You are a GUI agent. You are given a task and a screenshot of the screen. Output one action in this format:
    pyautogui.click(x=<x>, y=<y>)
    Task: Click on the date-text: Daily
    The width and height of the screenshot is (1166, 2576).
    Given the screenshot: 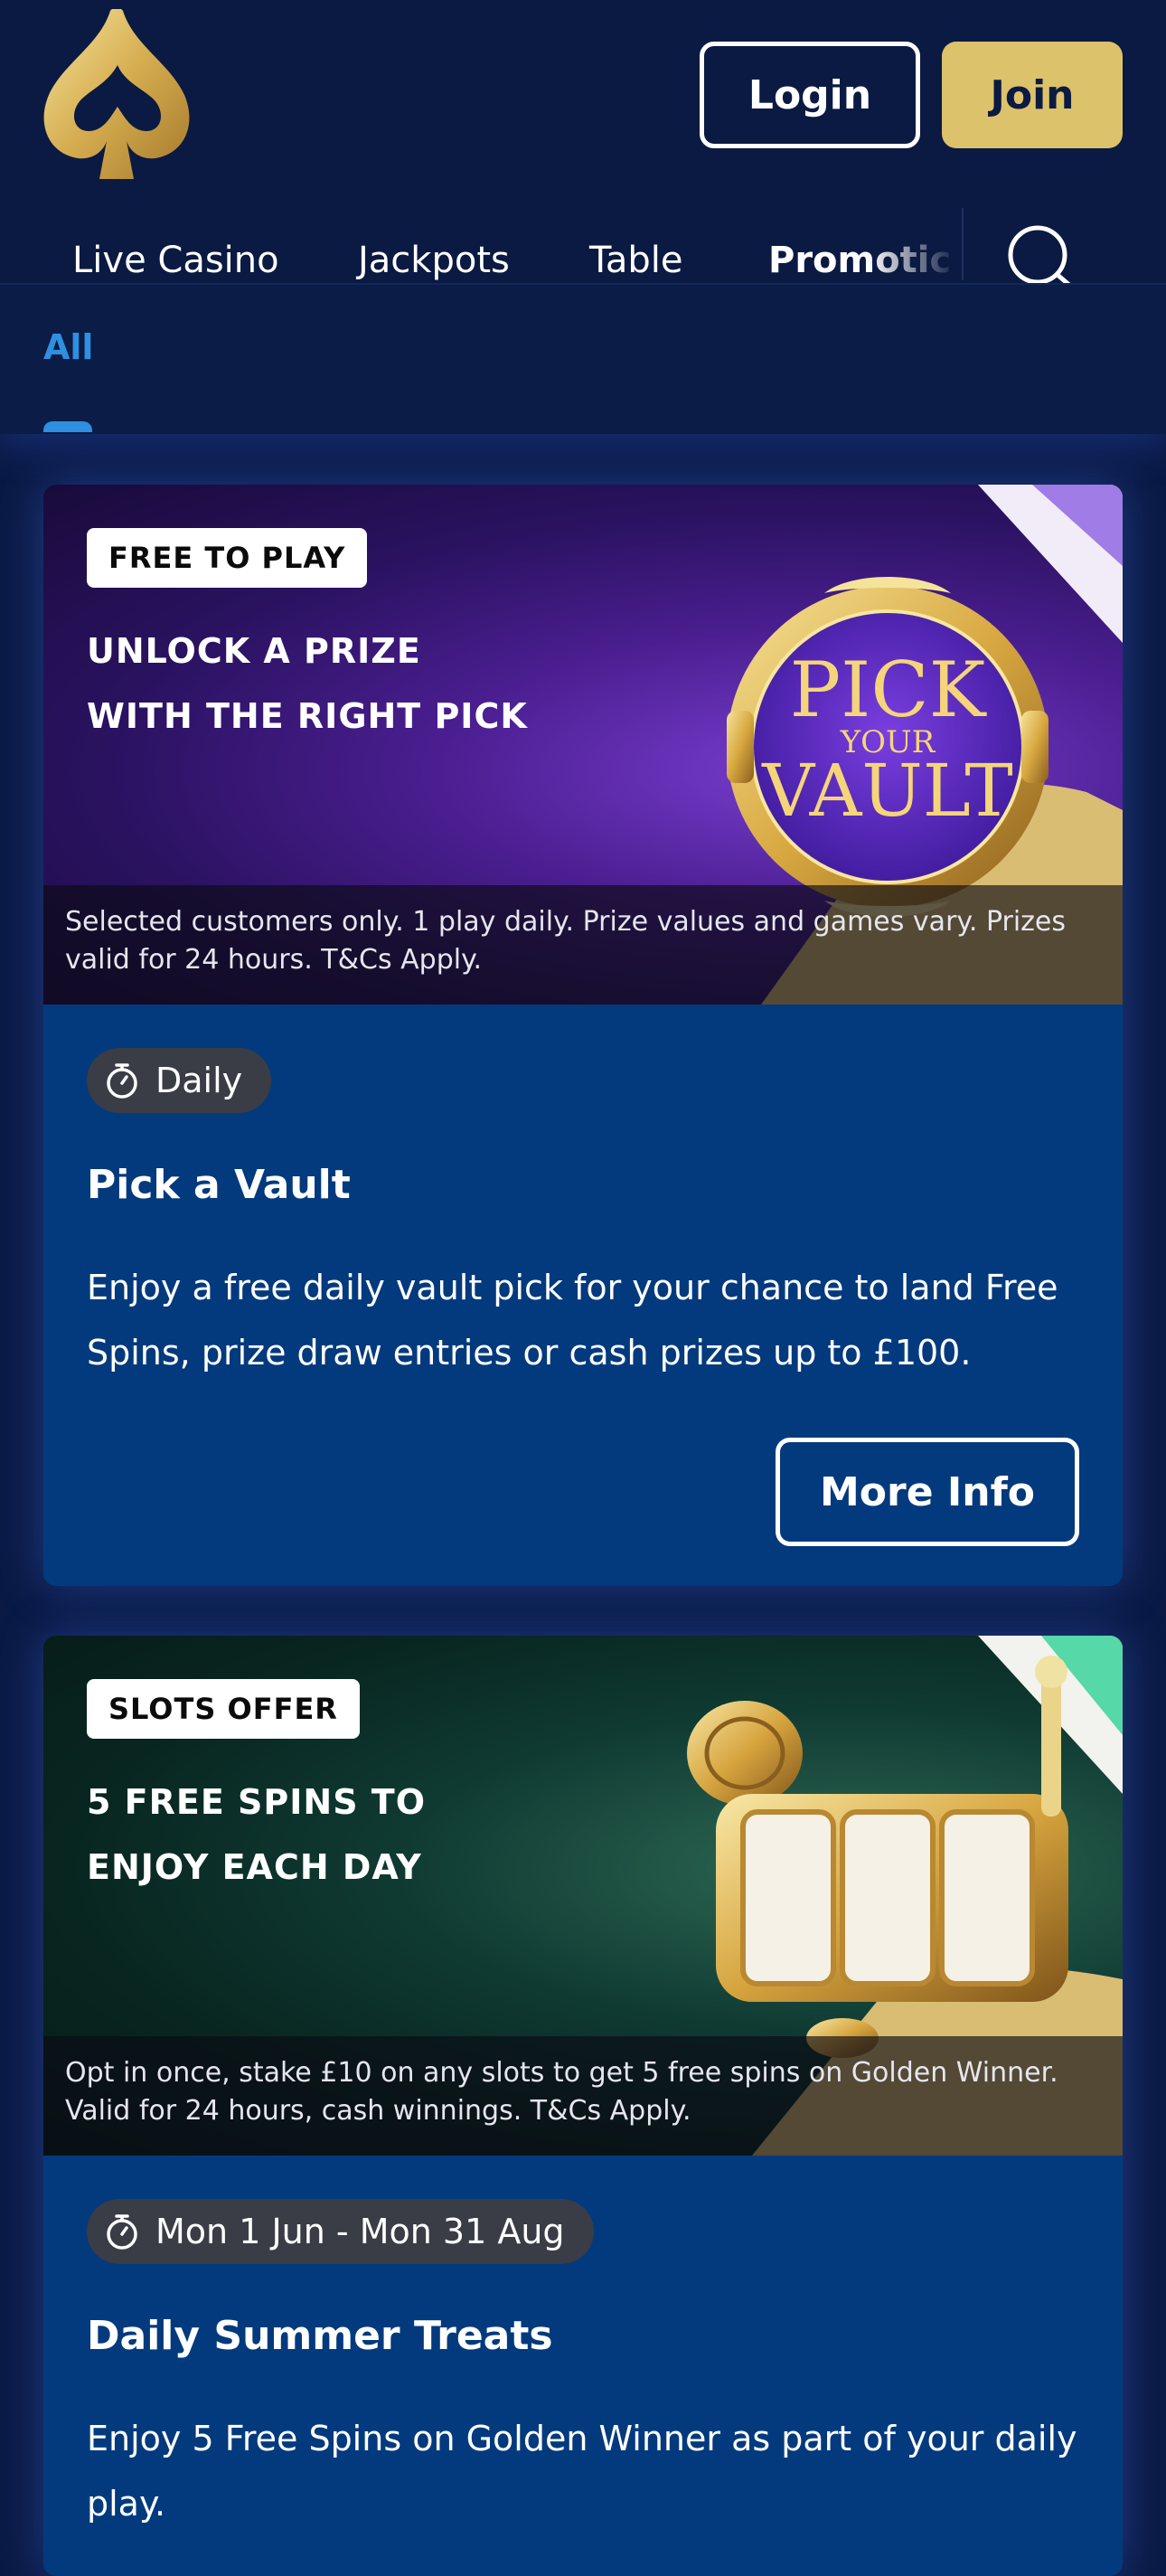 What is the action you would take?
    pyautogui.click(x=199, y=1080)
    